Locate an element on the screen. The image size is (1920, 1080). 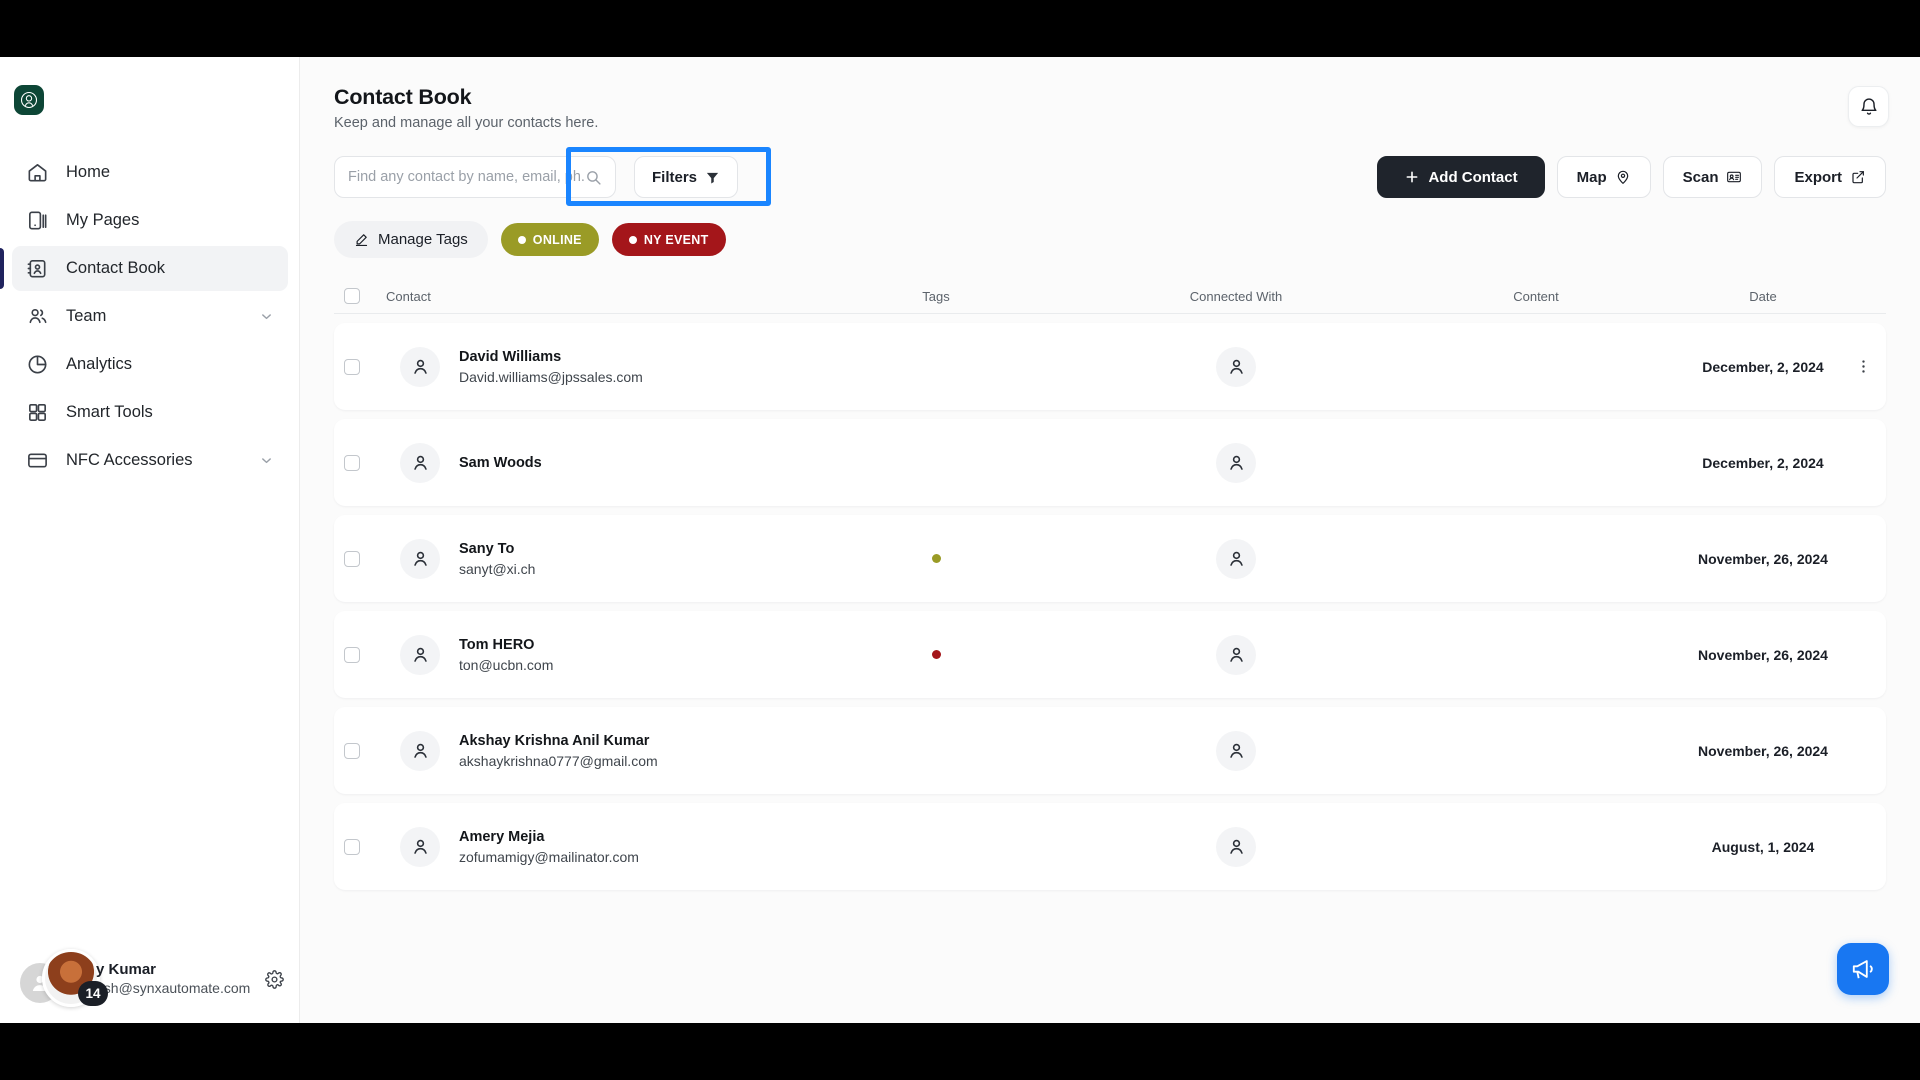
tag-pill-ny-event: NY EVENT is located at coordinates (668, 239).